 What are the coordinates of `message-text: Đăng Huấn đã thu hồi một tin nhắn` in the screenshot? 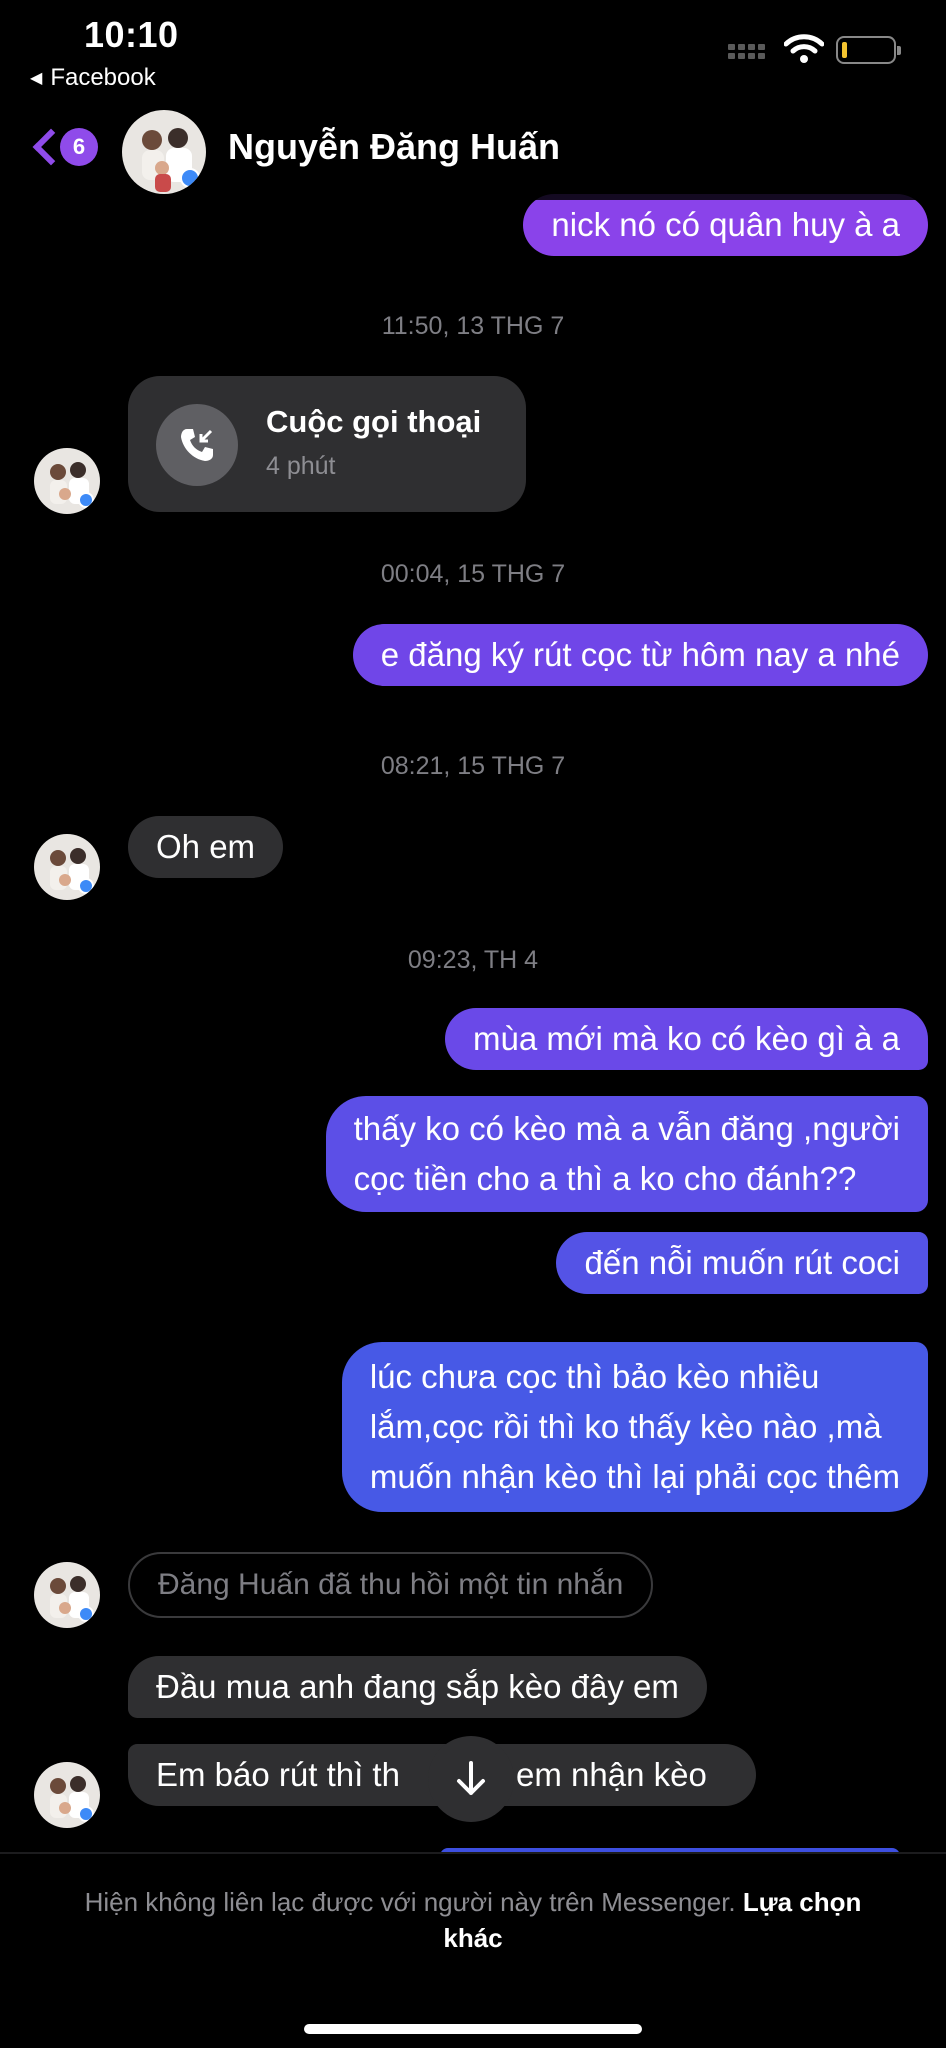 It's located at (391, 1584).